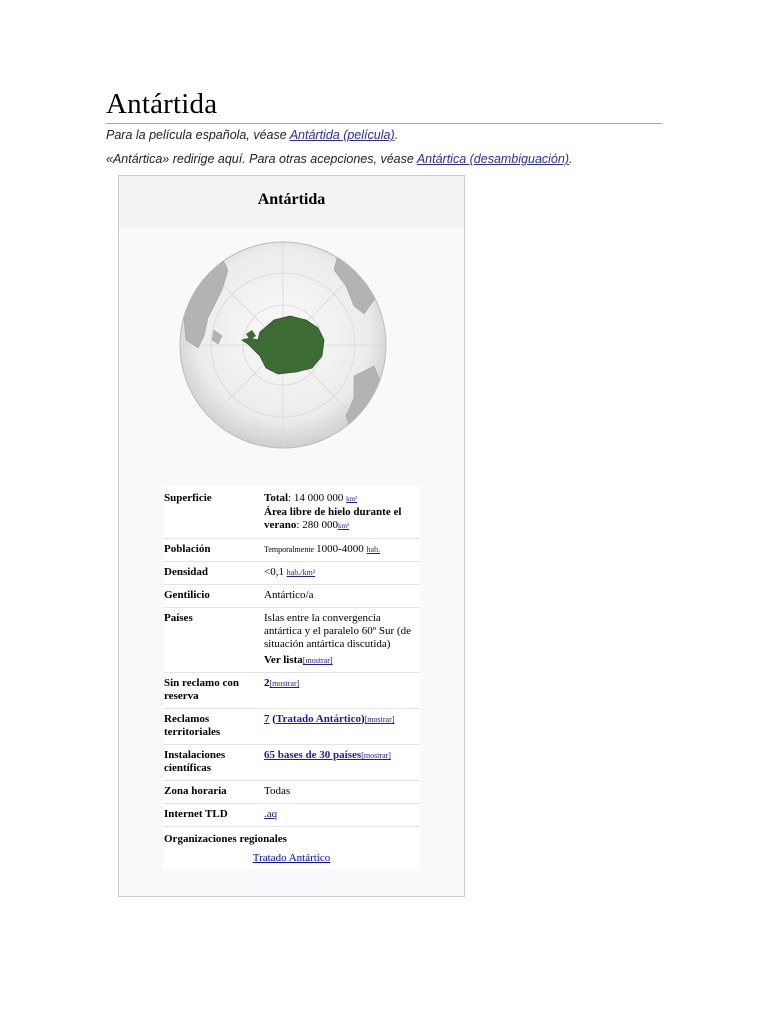  I want to click on row-label: Internet TLD, so click(196, 814).